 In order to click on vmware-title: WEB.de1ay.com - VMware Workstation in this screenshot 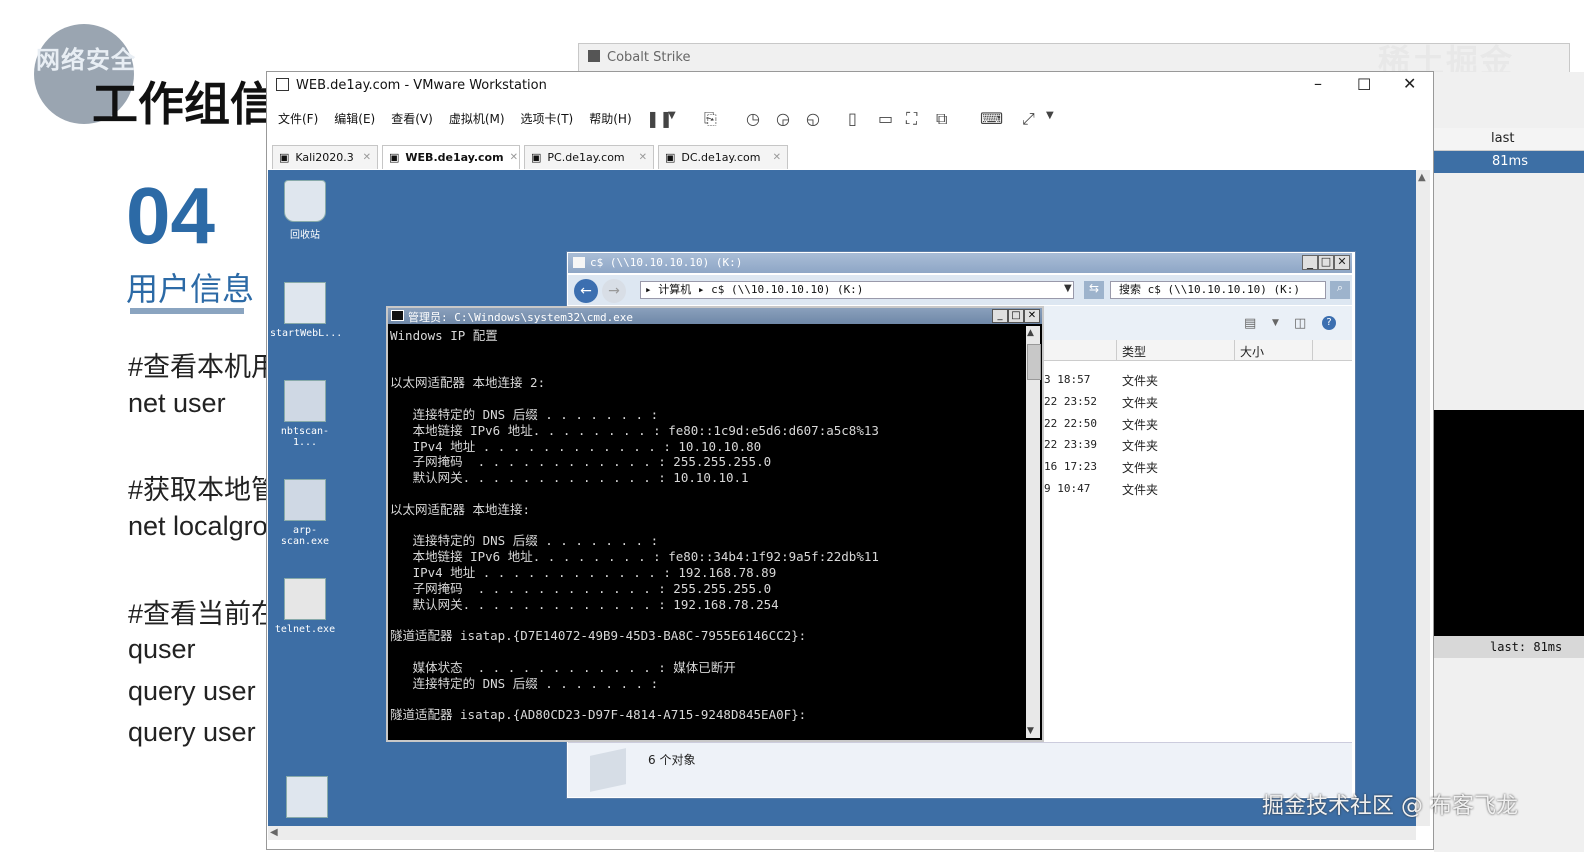, I will do `click(421, 85)`.